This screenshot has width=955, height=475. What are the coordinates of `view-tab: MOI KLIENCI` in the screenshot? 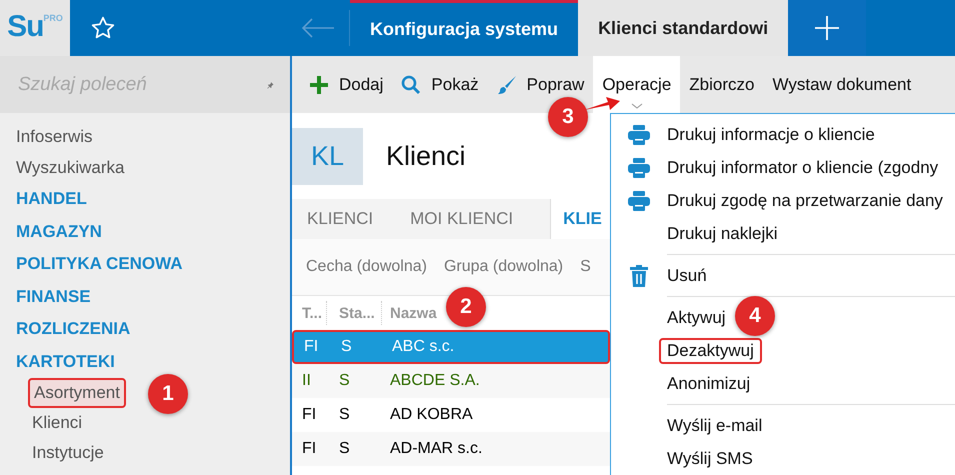 It's located at (471, 219).